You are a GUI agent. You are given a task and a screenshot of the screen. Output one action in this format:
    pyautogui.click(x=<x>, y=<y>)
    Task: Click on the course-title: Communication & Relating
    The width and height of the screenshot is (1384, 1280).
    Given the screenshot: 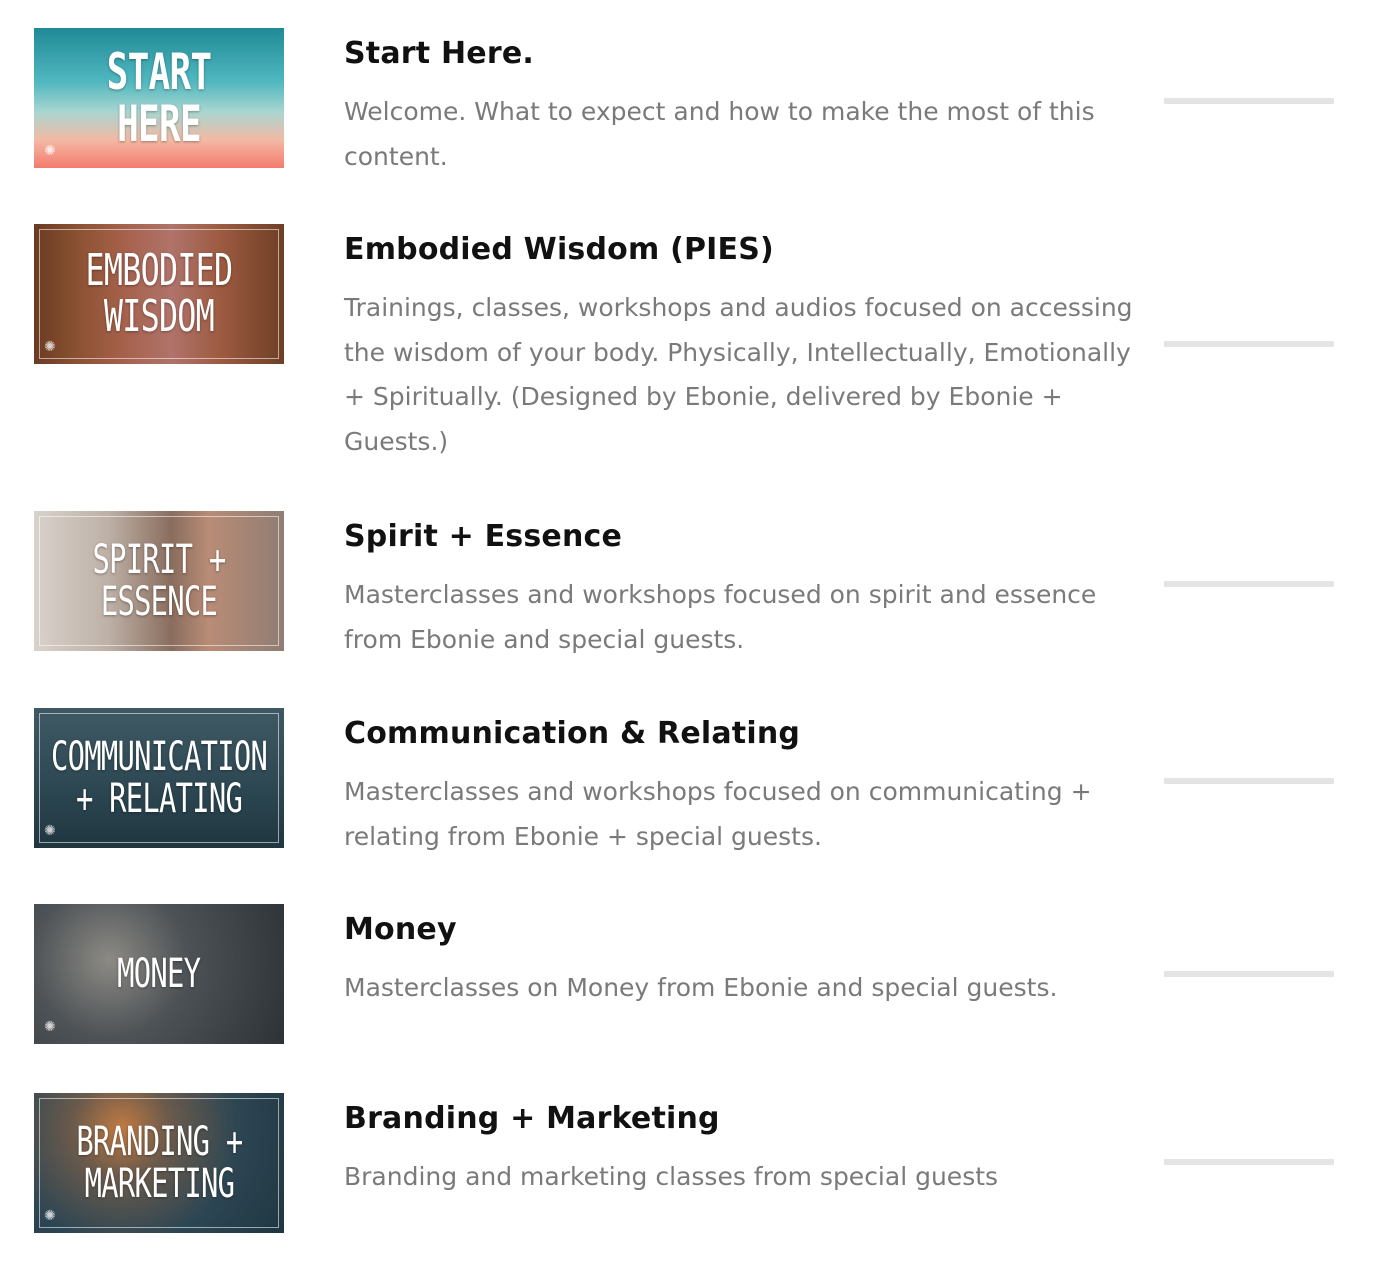 What is the action you would take?
    pyautogui.click(x=572, y=733)
    